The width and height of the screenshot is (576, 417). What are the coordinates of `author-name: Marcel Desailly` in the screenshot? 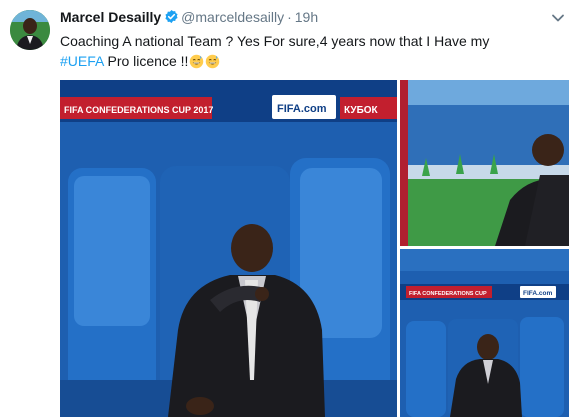 It's located at (110, 17).